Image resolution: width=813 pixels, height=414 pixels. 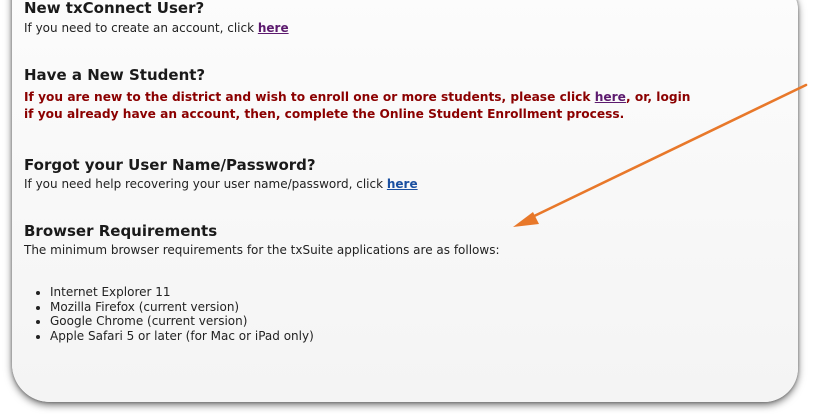 I want to click on forgot-password-heading: Forgot your User Name/Password?, so click(x=170, y=165).